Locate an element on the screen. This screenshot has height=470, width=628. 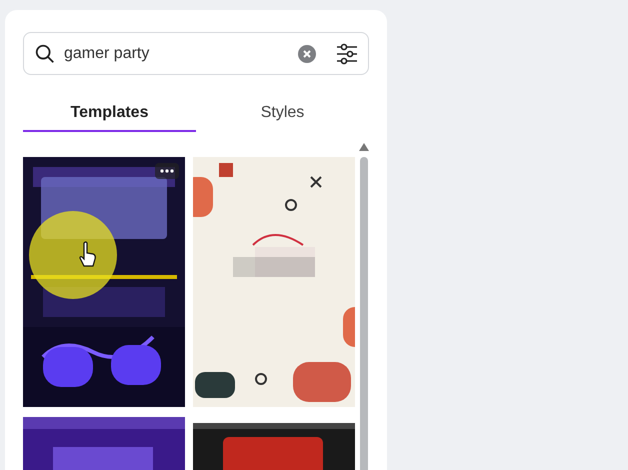
scrollbar-thumb is located at coordinates (364, 313).